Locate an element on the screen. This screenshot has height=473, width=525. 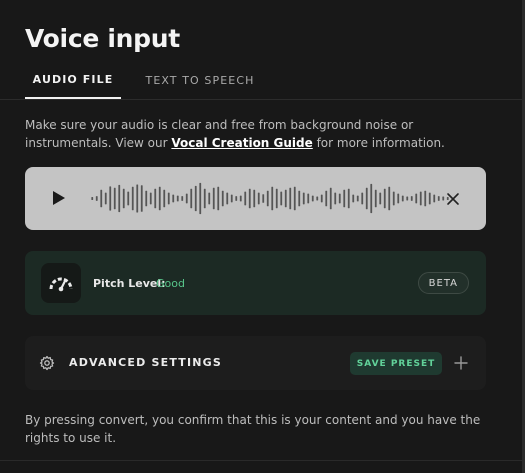
play-icon is located at coordinates (59, 198).